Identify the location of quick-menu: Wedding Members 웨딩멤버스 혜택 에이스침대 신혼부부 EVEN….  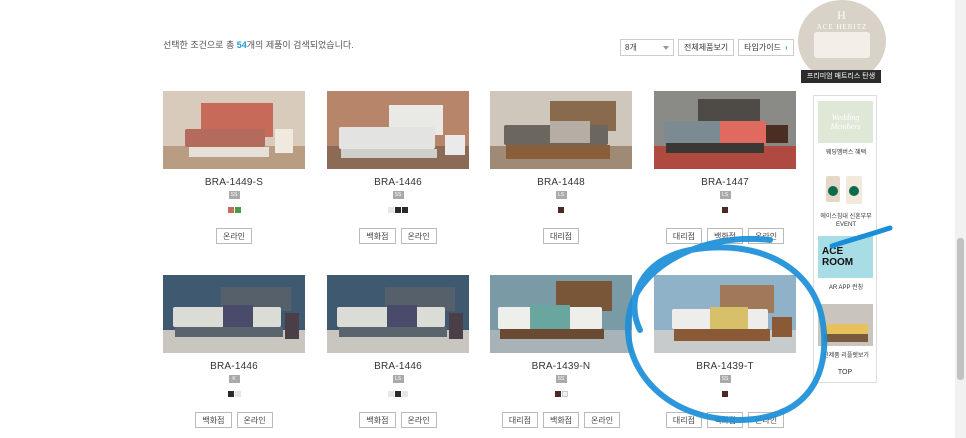
(845, 239).